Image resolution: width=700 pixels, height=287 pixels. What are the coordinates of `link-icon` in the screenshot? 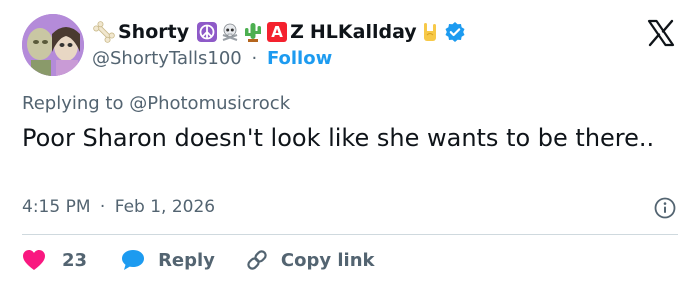 It's located at (257, 260).